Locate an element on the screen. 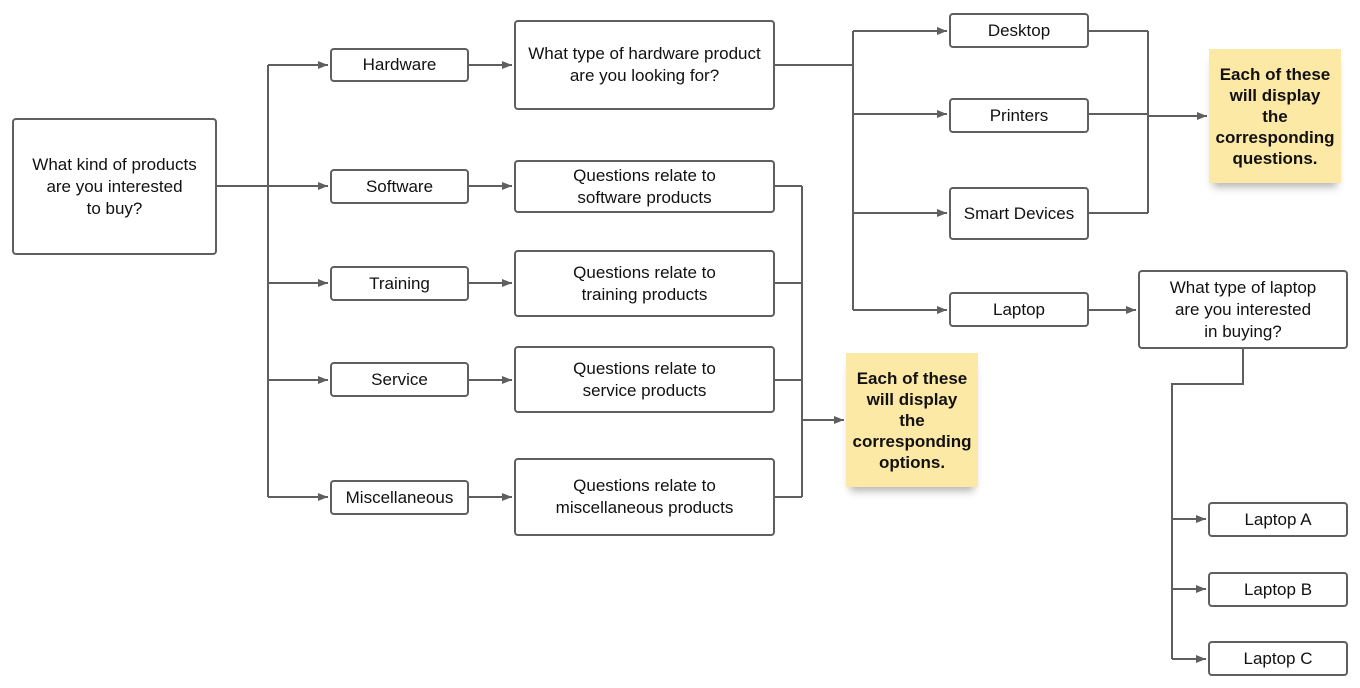 Image resolution: width=1360 pixels, height=688 pixels. training-node: Training is located at coordinates (399, 283).